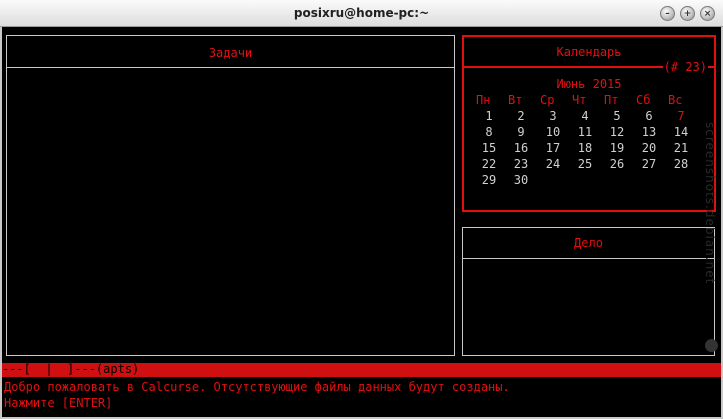  Describe the element at coordinates (521, 117) in the screenshot. I see `calendar-day: 2` at that location.